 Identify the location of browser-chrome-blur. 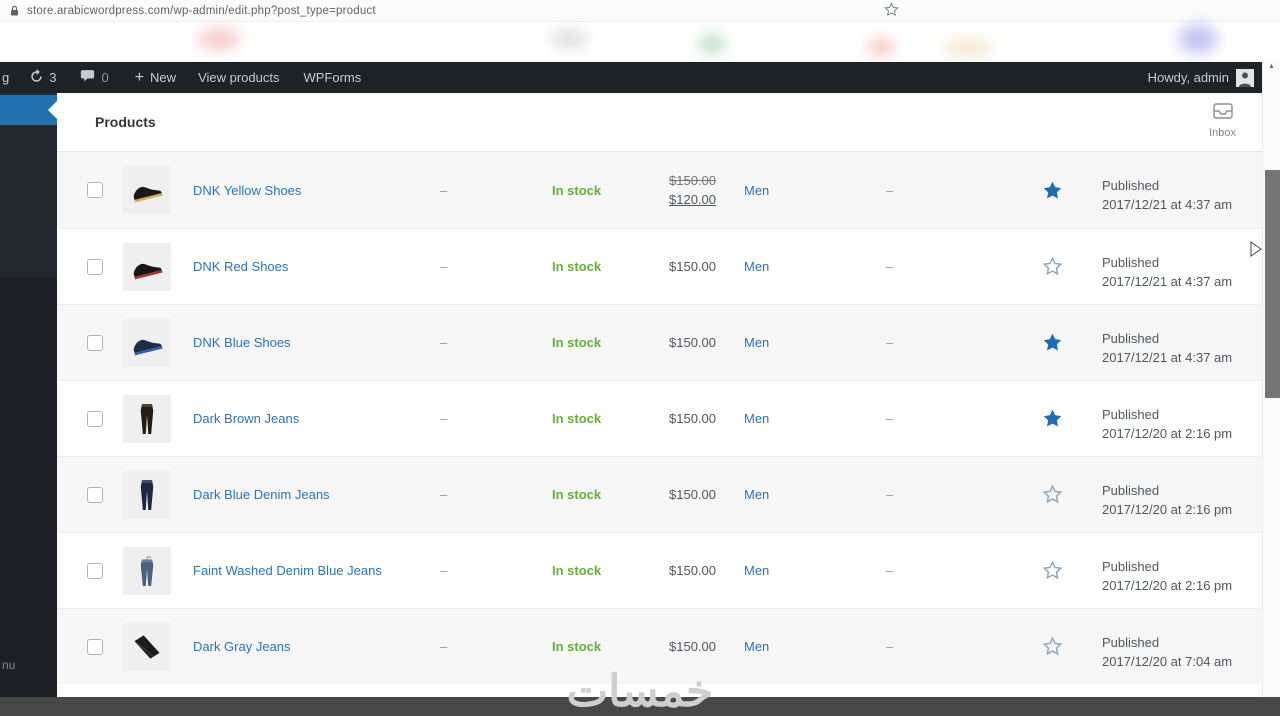
(640, 42).